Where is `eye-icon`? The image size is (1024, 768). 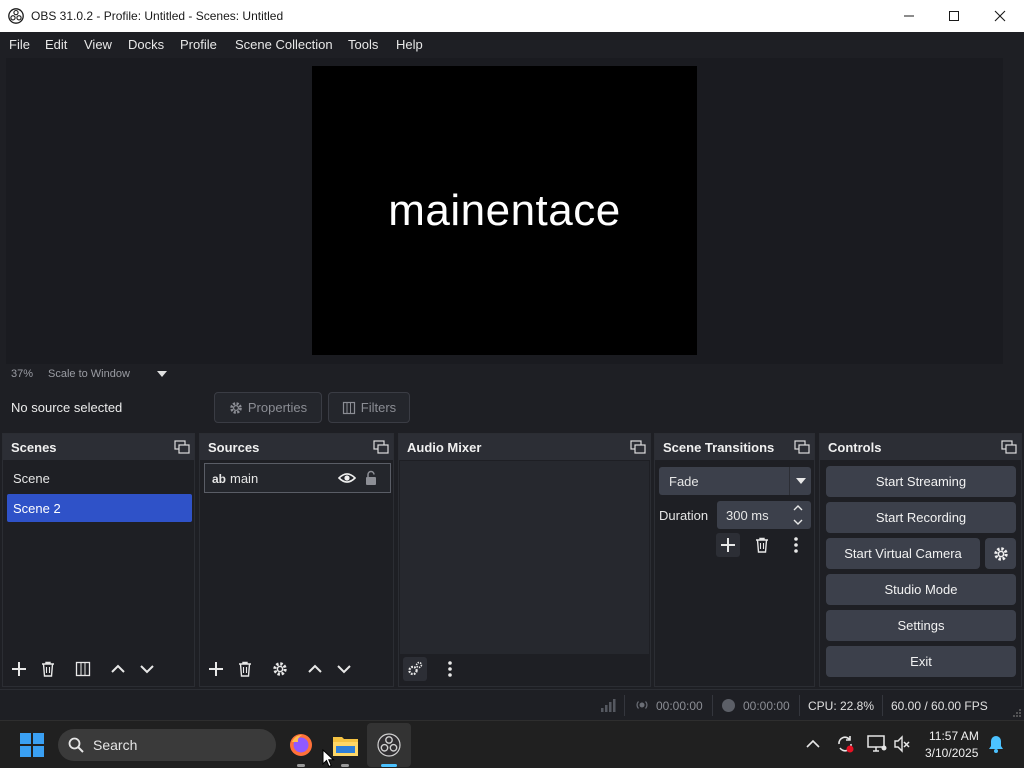
eye-icon is located at coordinates (347, 478).